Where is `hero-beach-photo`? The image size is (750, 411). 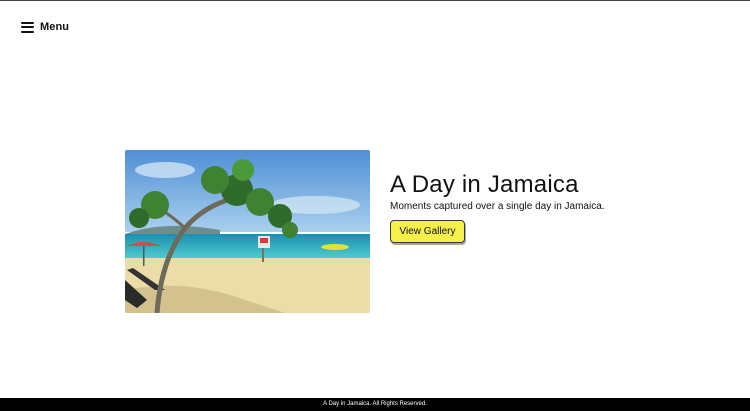
hero-beach-photo is located at coordinates (247, 231).